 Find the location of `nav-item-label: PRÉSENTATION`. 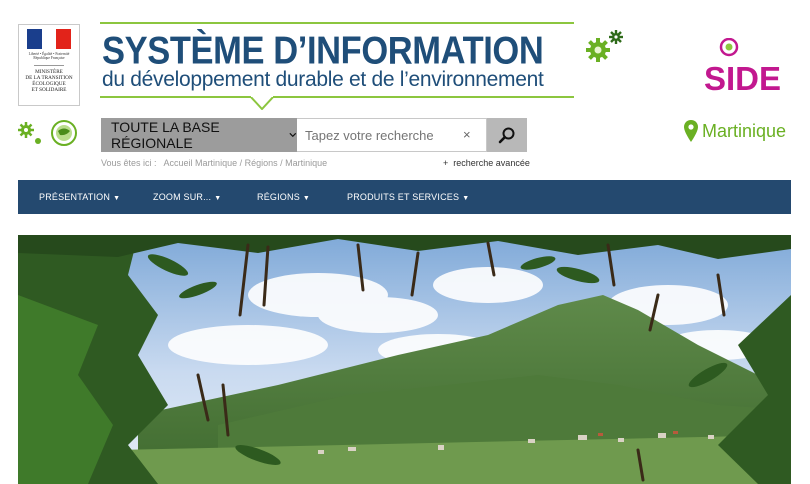

nav-item-label: PRÉSENTATION is located at coordinates (75, 197).